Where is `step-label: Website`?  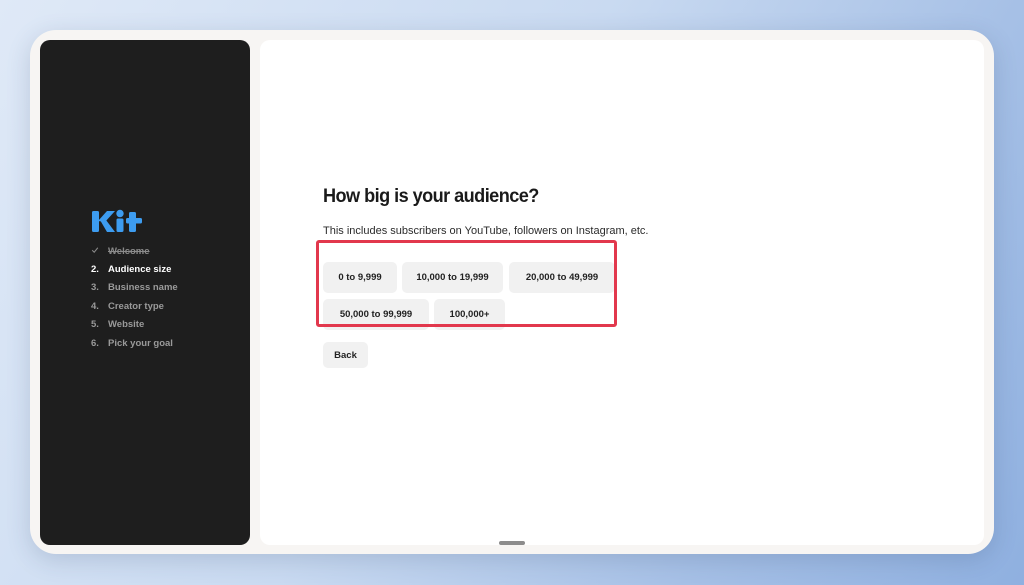 step-label: Website is located at coordinates (126, 325).